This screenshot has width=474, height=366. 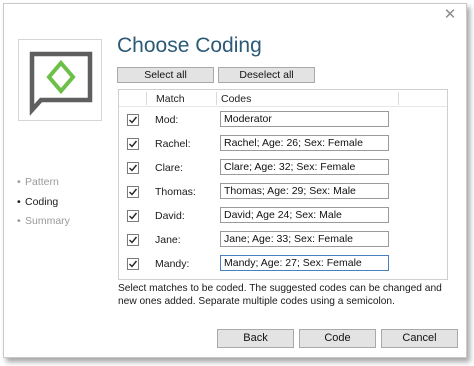 What do you see at coordinates (165, 75) in the screenshot?
I see `select-all-button: Select all` at bounding box center [165, 75].